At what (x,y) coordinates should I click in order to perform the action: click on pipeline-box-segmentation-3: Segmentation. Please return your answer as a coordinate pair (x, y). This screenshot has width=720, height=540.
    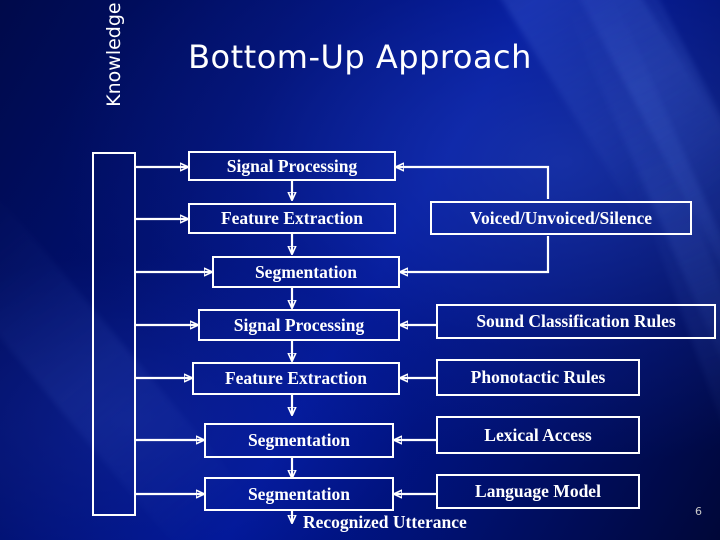
    Looking at the image, I should click on (299, 494).